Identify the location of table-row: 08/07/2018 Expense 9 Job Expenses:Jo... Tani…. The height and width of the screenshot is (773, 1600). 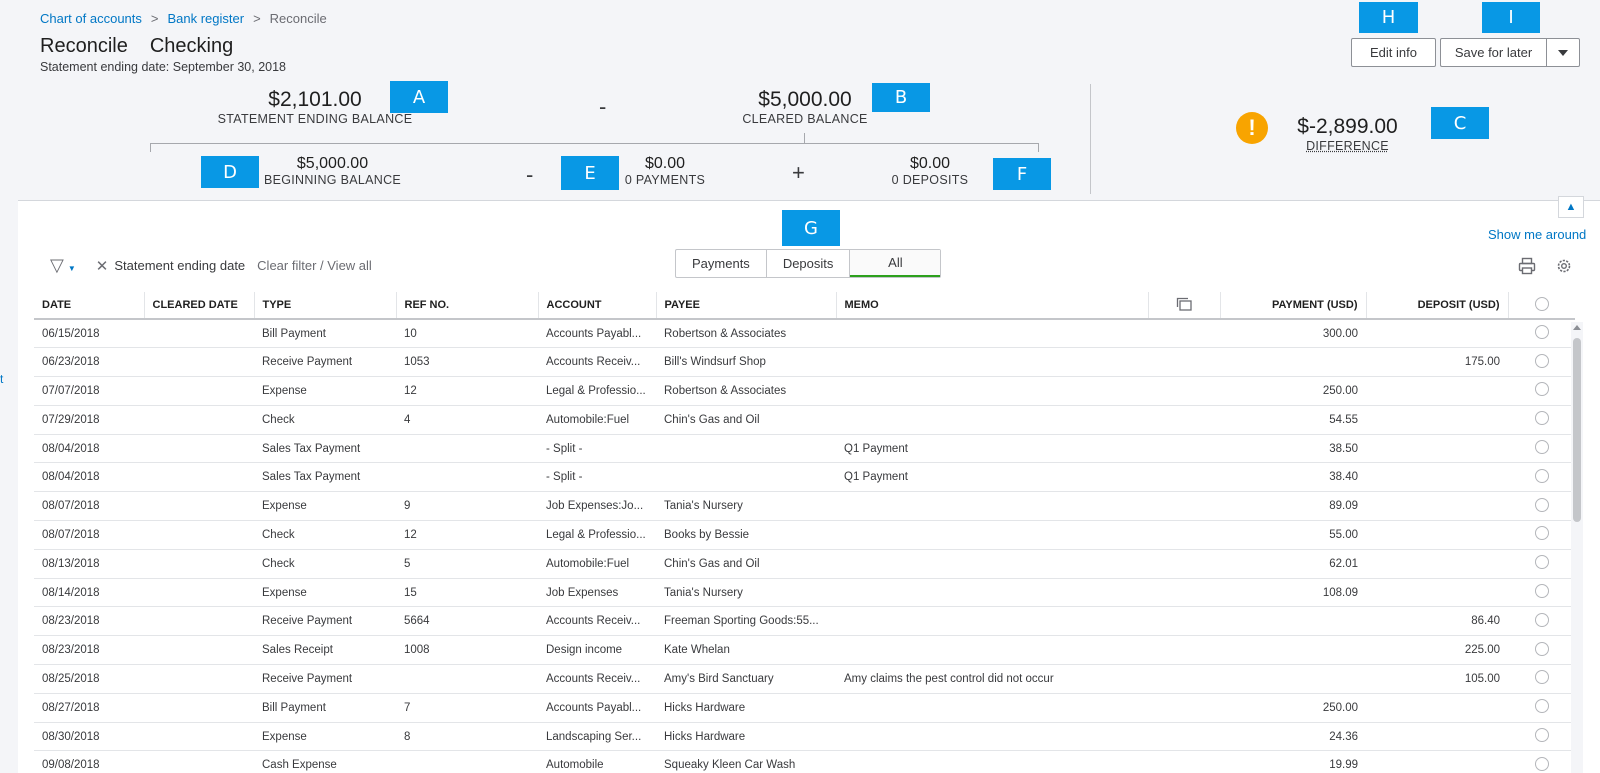
(804, 506).